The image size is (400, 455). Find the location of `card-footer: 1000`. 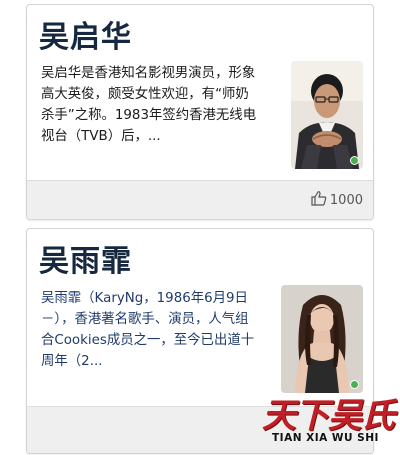

card-footer: 1000 is located at coordinates (200, 199).